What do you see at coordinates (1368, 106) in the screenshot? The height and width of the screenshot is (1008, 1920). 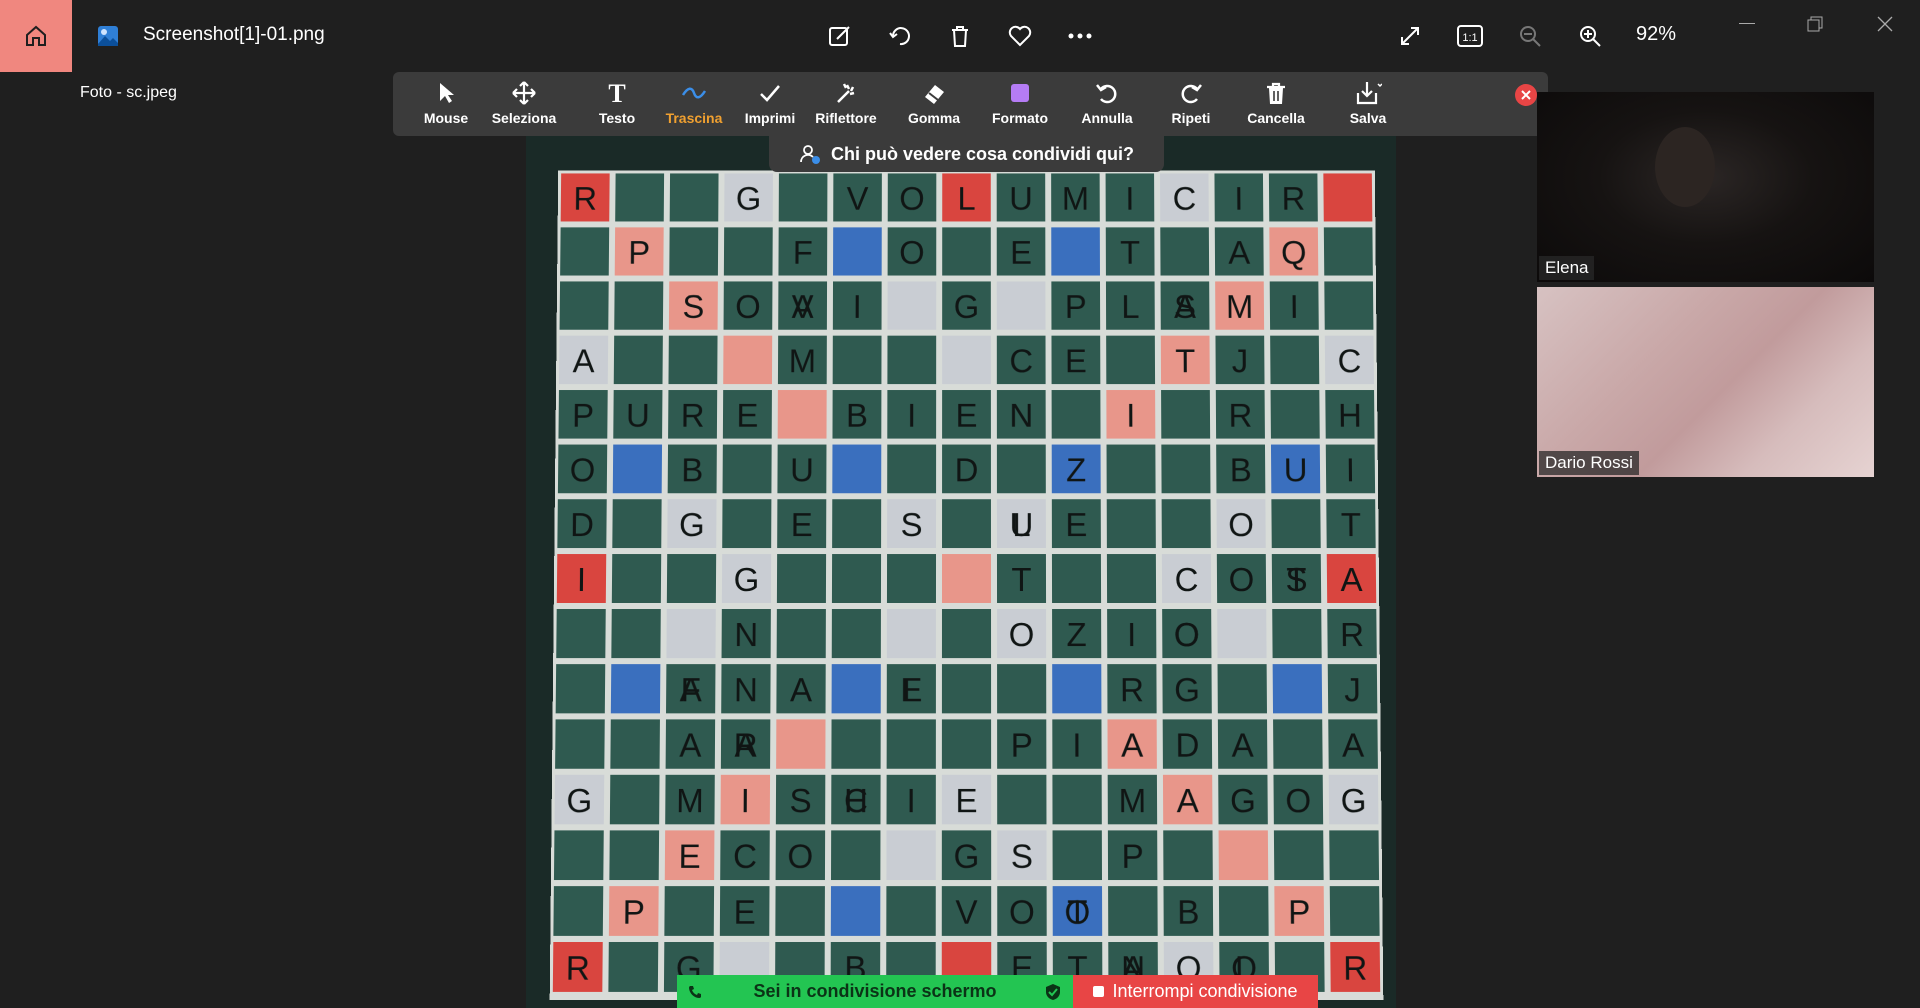 I see `annot-tool-salva: Salva` at bounding box center [1368, 106].